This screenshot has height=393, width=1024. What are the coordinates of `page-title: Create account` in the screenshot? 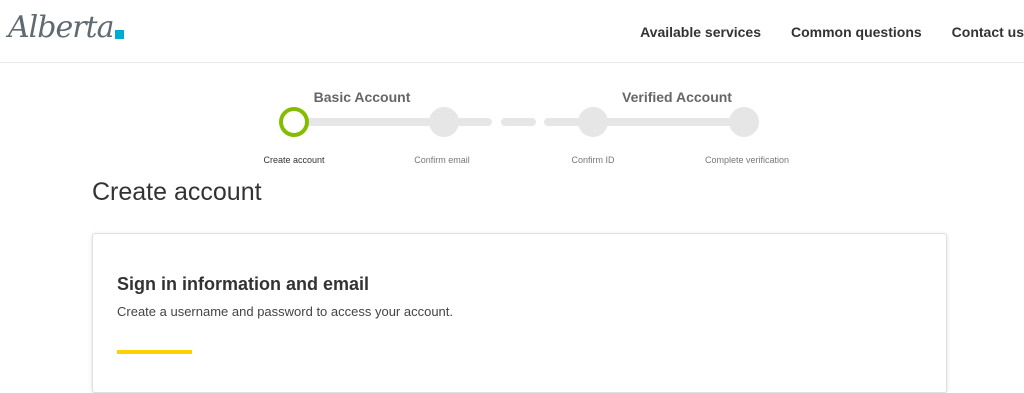 It's located at (177, 192).